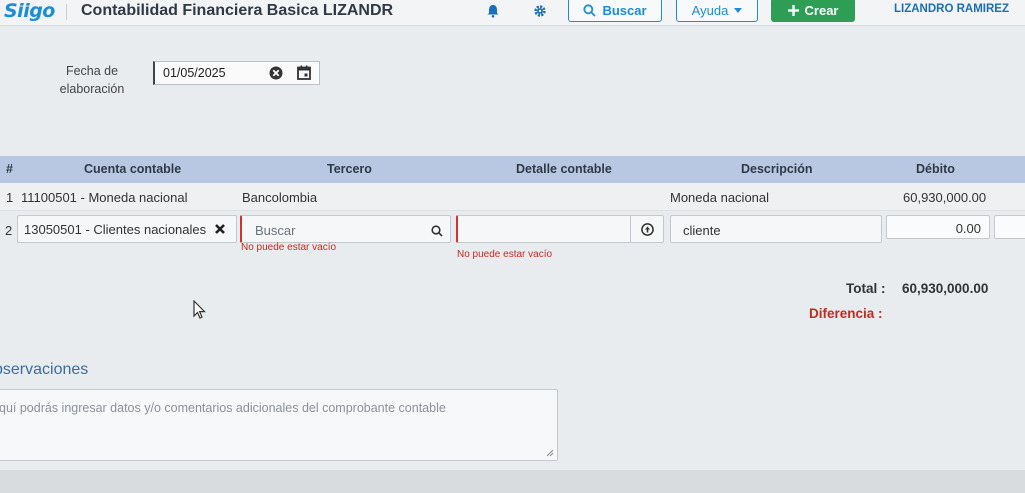 The image size is (1025, 493). What do you see at coordinates (793, 10) in the screenshot?
I see `add-icon` at bounding box center [793, 10].